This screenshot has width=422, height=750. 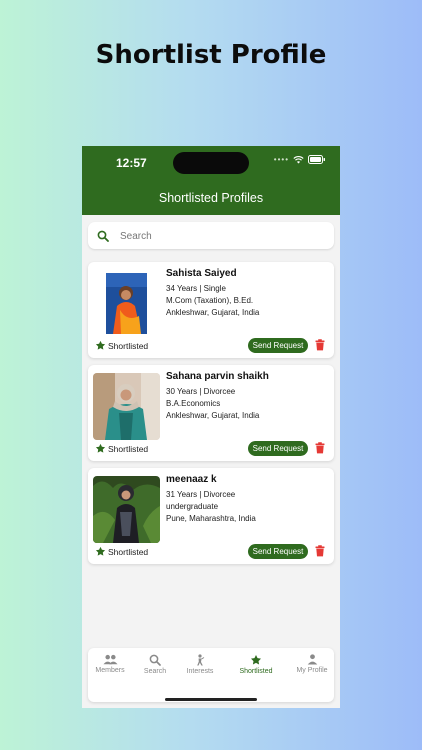 I want to click on home-indicator, so click(x=211, y=699).